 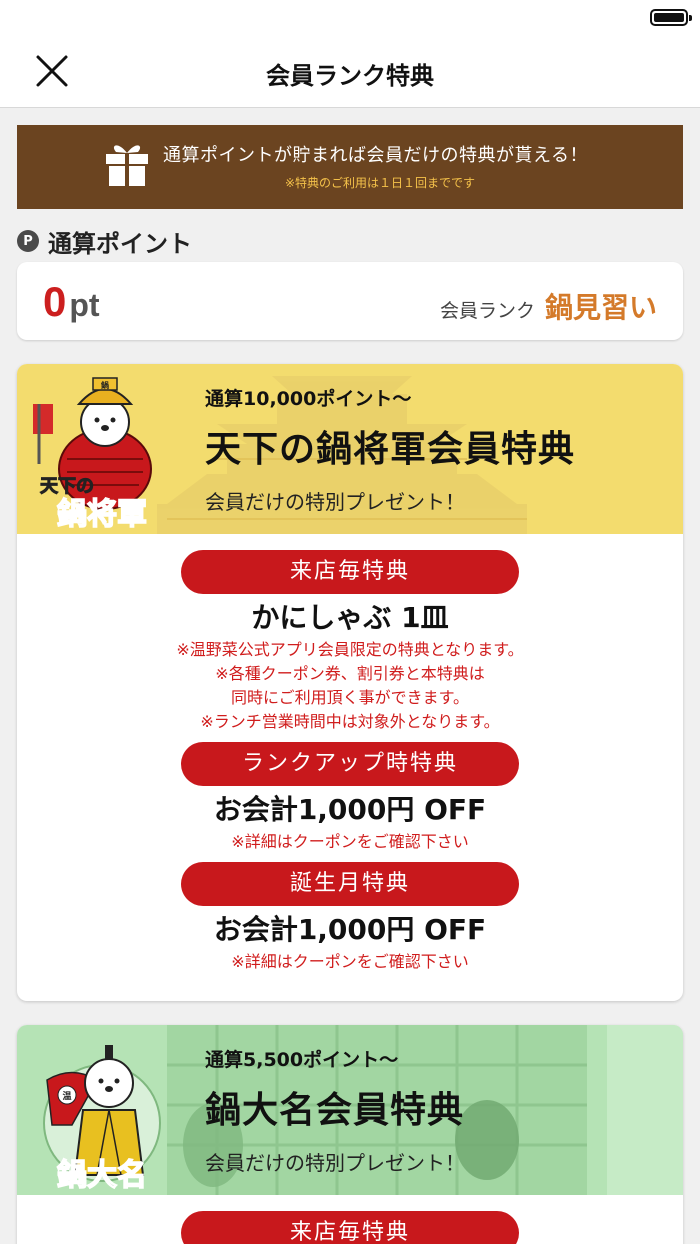 I want to click on nav-bar: 会員ランク特典, so click(x=350, y=71).